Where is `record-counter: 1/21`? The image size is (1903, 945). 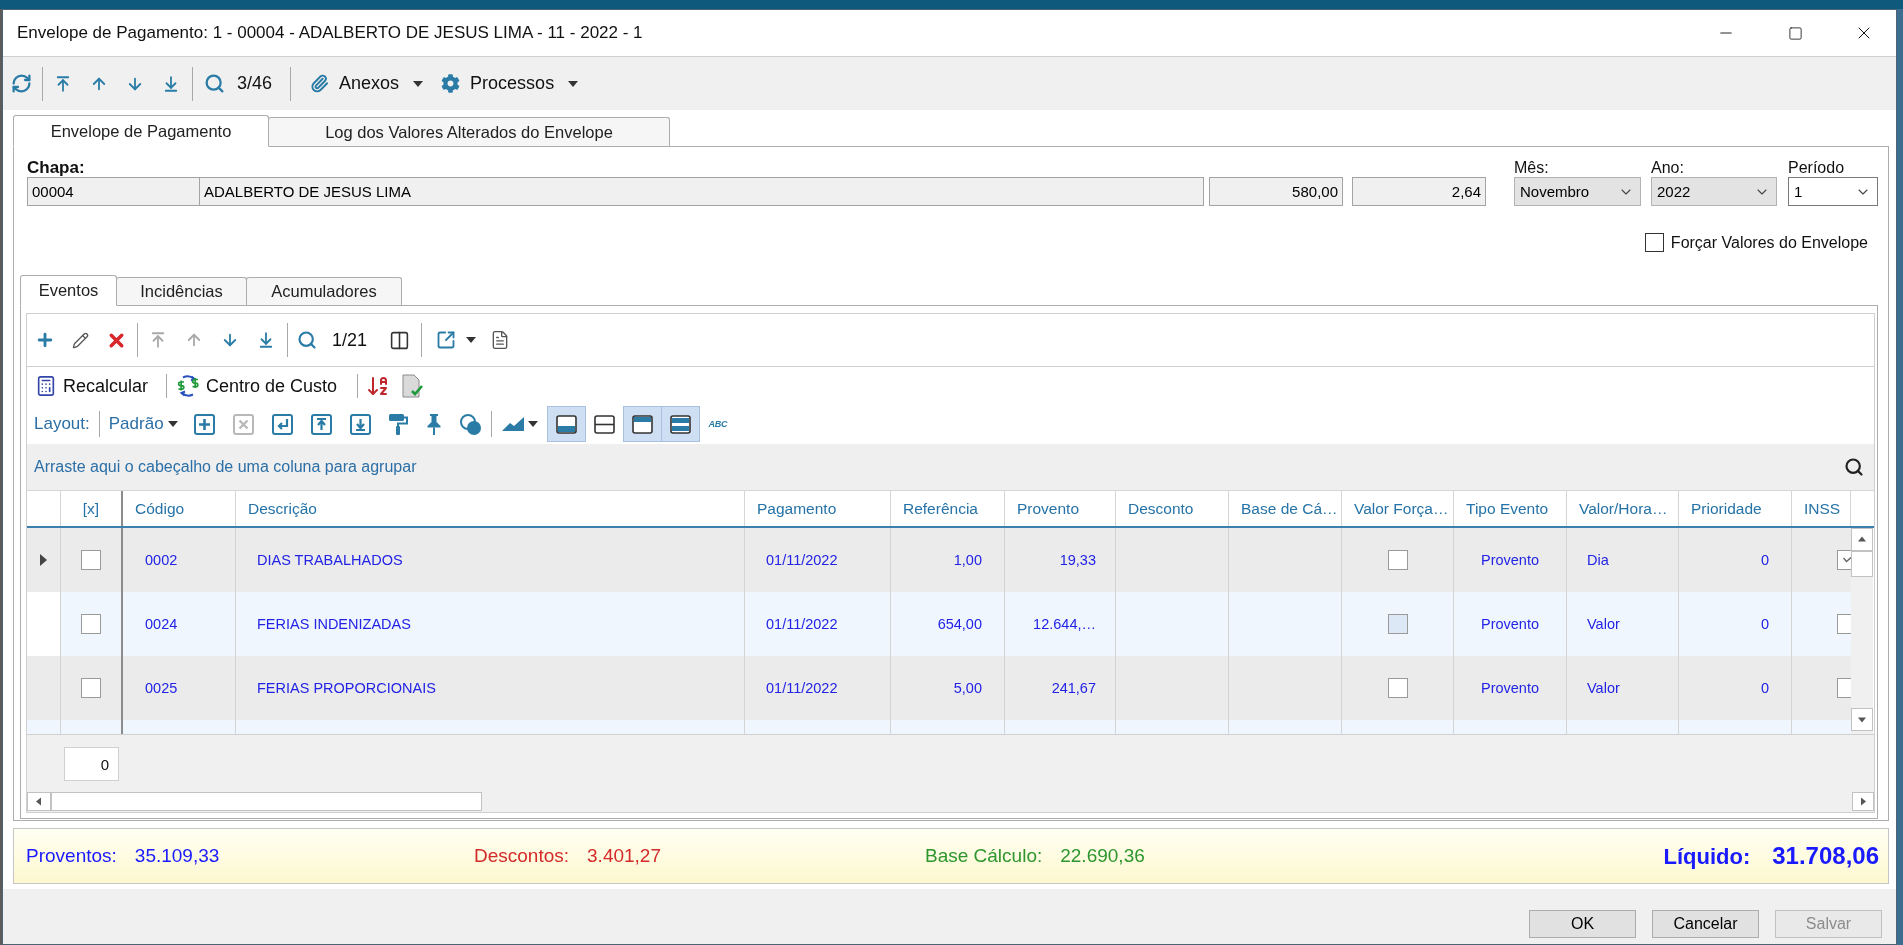
record-counter: 1/21 is located at coordinates (350, 340).